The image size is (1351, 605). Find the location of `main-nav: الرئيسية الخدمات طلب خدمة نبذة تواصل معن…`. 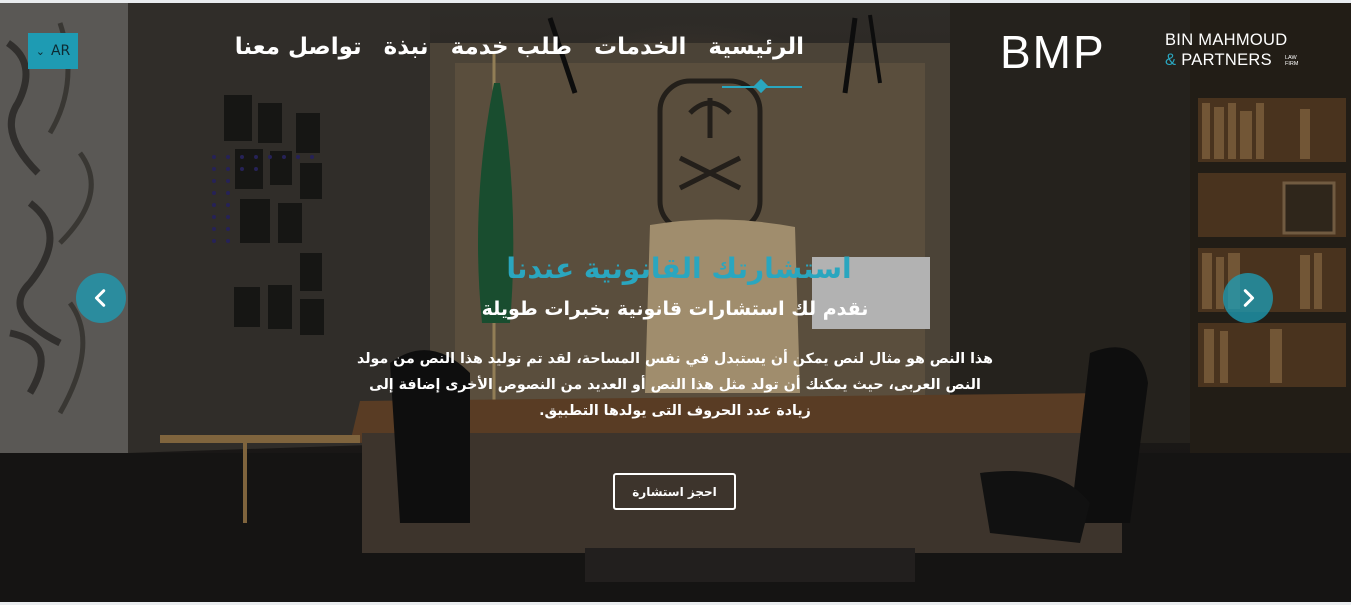

main-nav: الرئيسية الخدمات طلب خدمة نبذة تواصل معن… is located at coordinates (519, 47).